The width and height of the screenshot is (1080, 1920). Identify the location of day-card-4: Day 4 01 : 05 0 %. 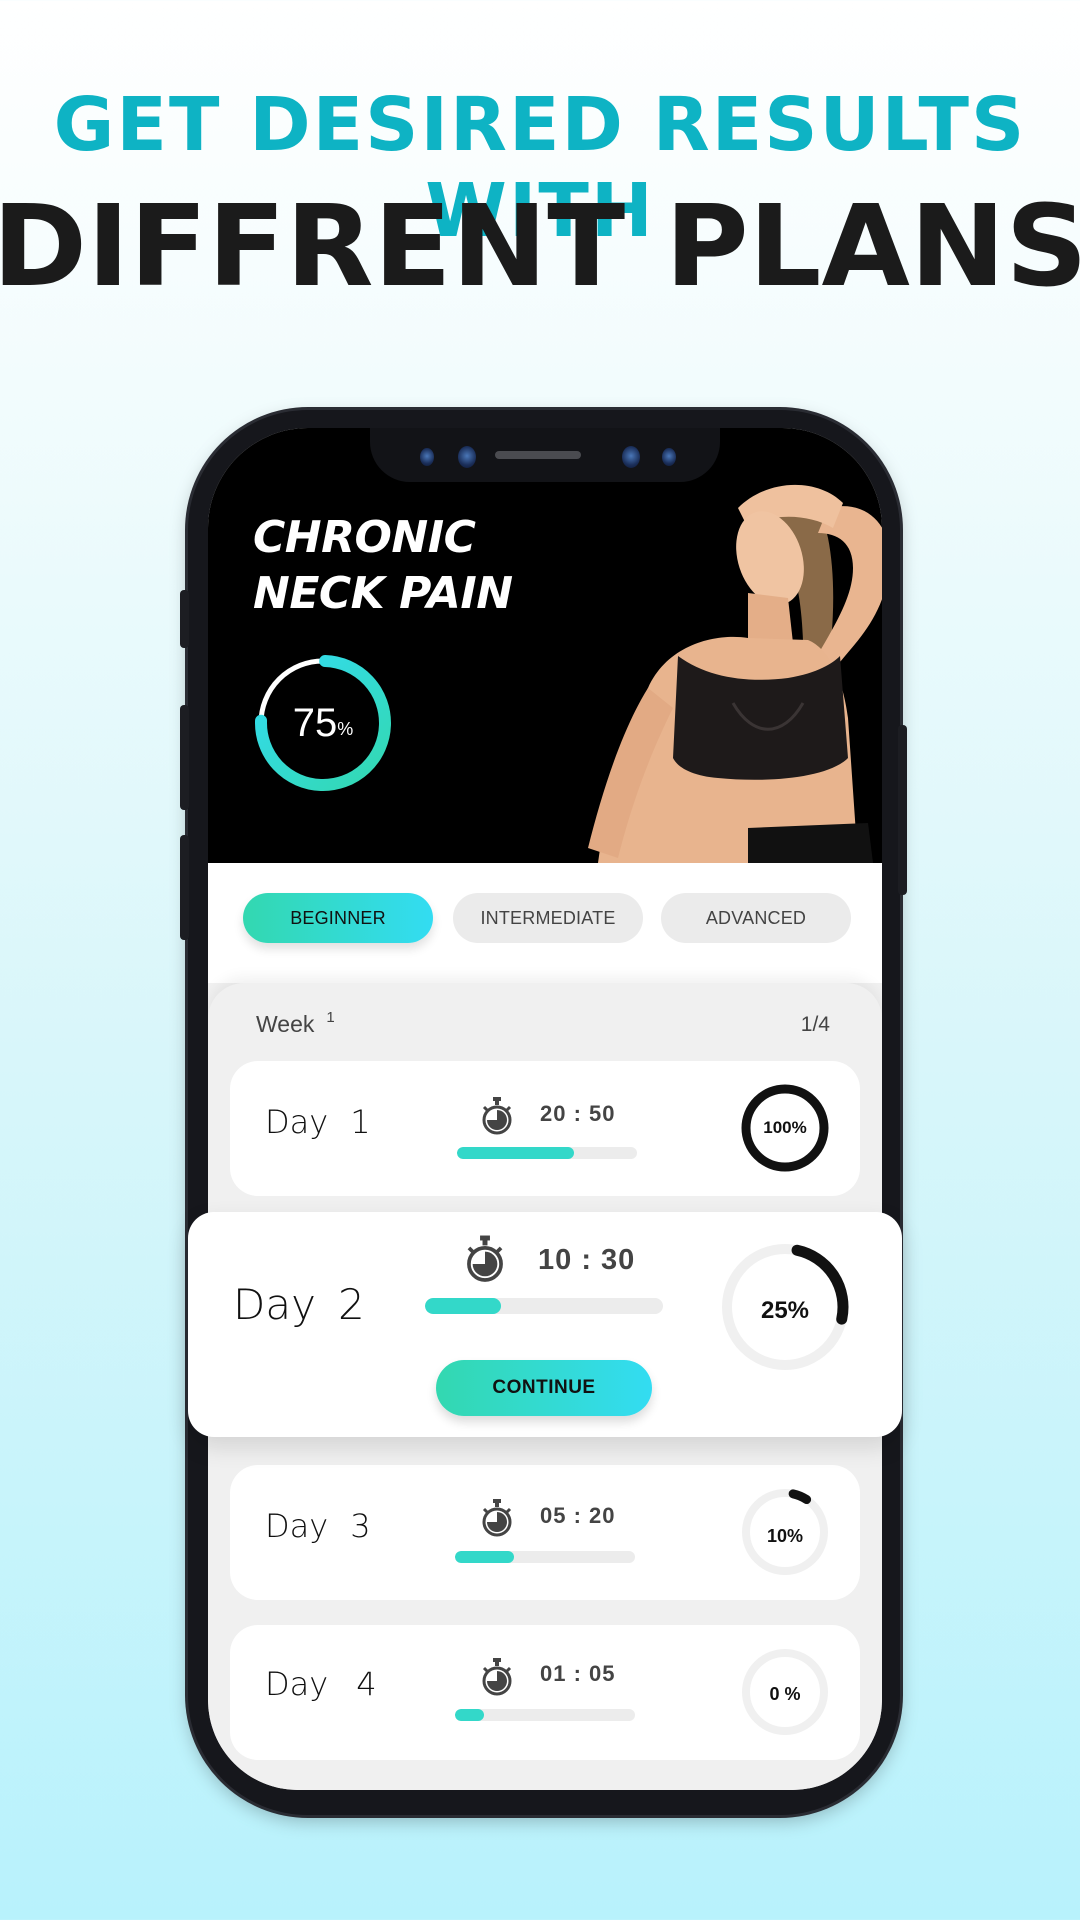
(545, 1692).